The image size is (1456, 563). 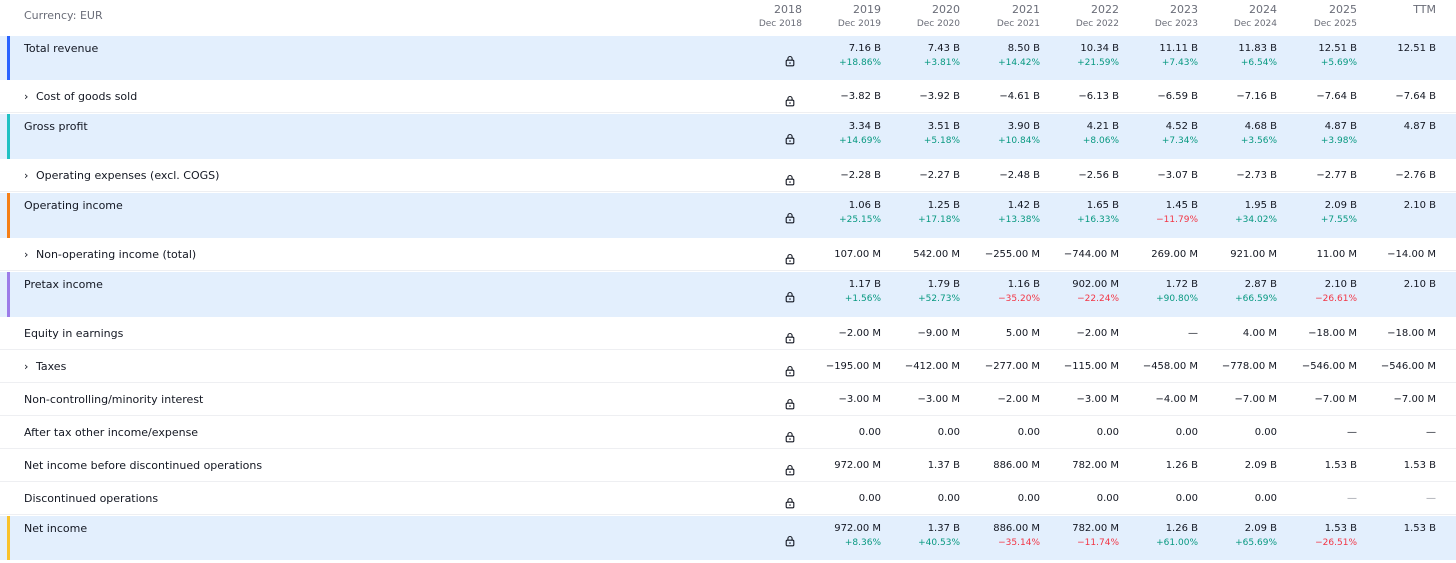 What do you see at coordinates (1079, 17) in the screenshot?
I see `column-header-2022: 2022 Dec 2022` at bounding box center [1079, 17].